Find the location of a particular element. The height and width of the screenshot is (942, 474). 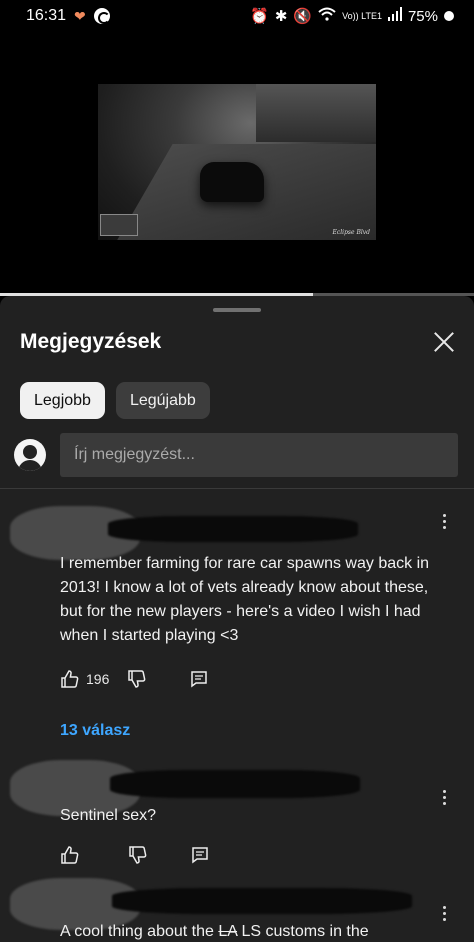

comment-text-part: A cool thing about the is located at coordinates (139, 931).